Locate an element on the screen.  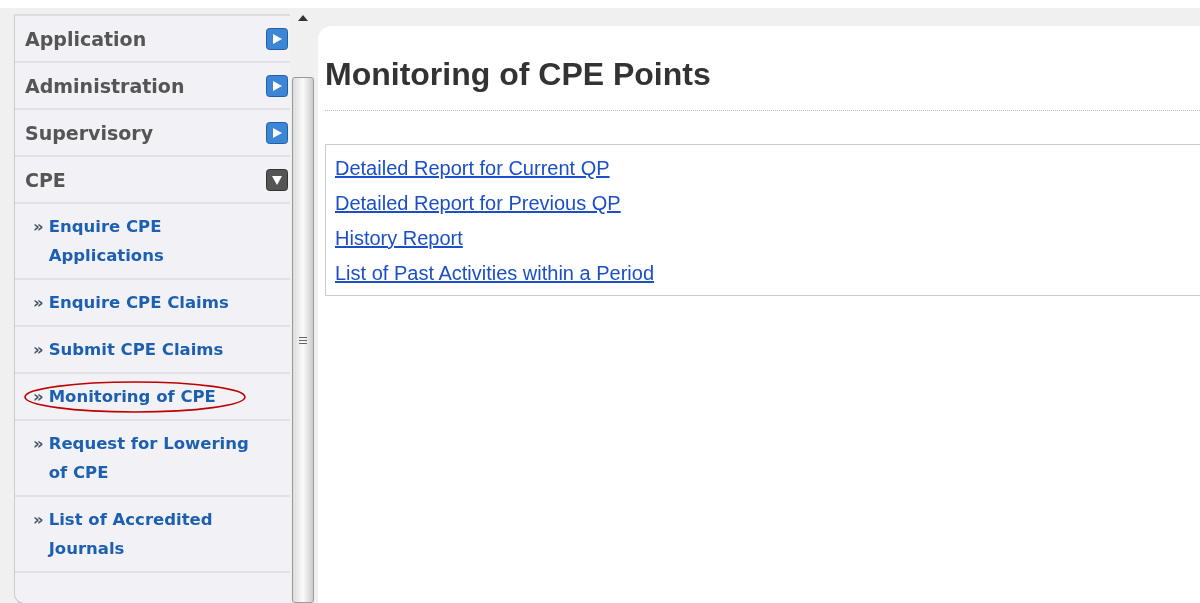
submenu-link: » Request for Lowering of CPE is located at coordinates (141, 458).